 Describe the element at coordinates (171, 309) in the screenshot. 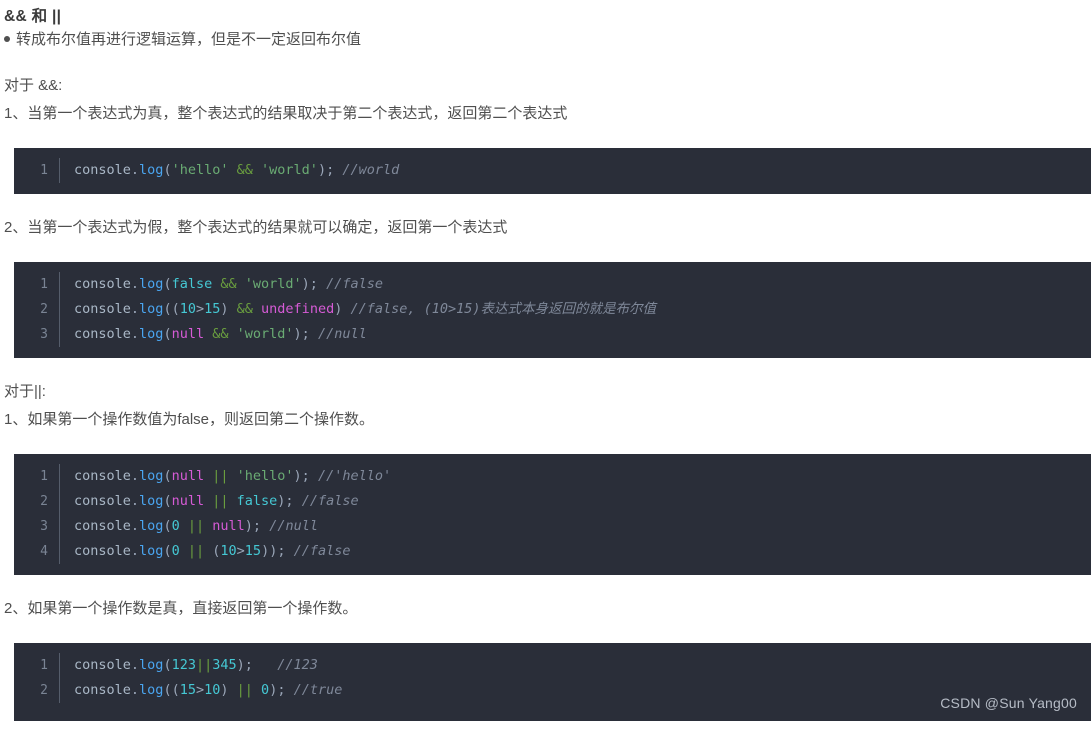

I see `code-token: ((` at that location.